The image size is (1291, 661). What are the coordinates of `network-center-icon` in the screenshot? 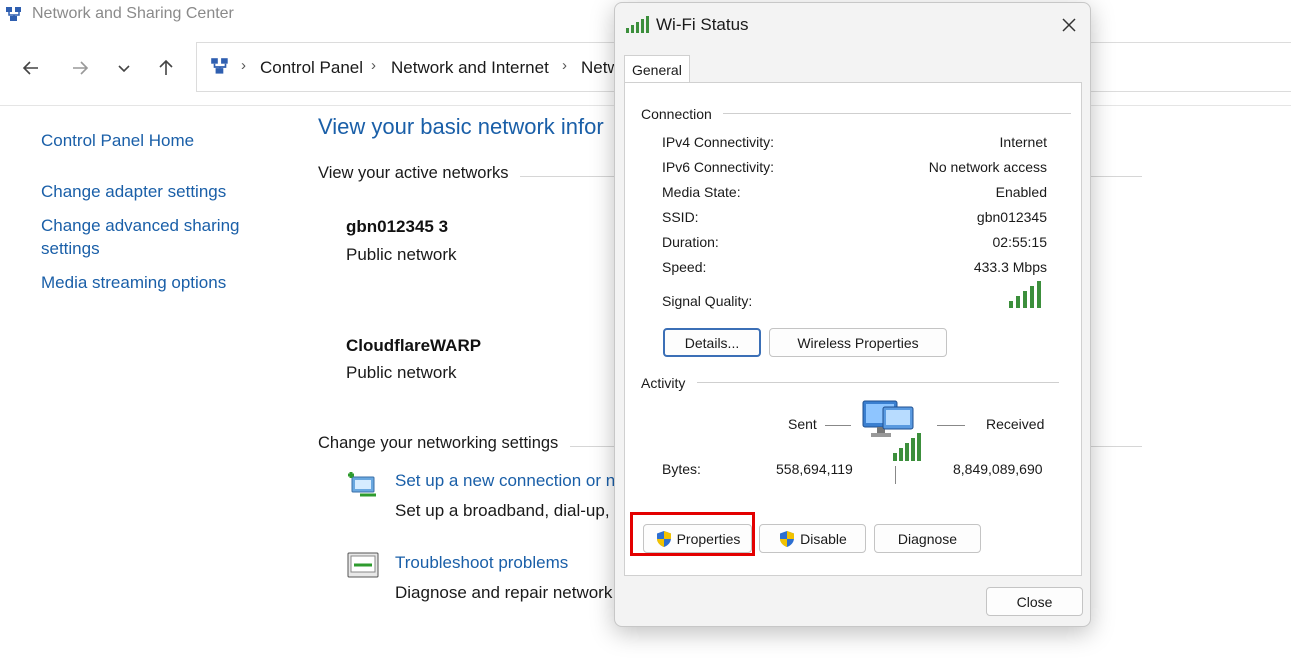 It's located at (13, 14).